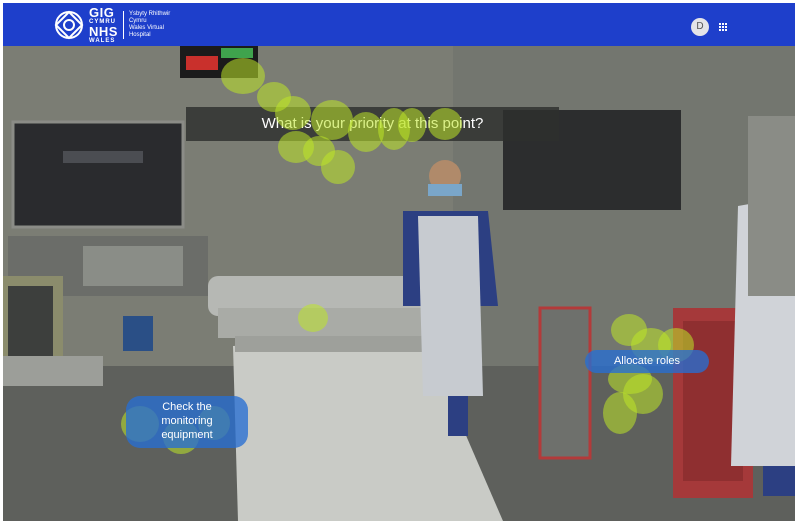  Describe the element at coordinates (700, 27) in the screenshot. I see `user-avatar: D` at that location.